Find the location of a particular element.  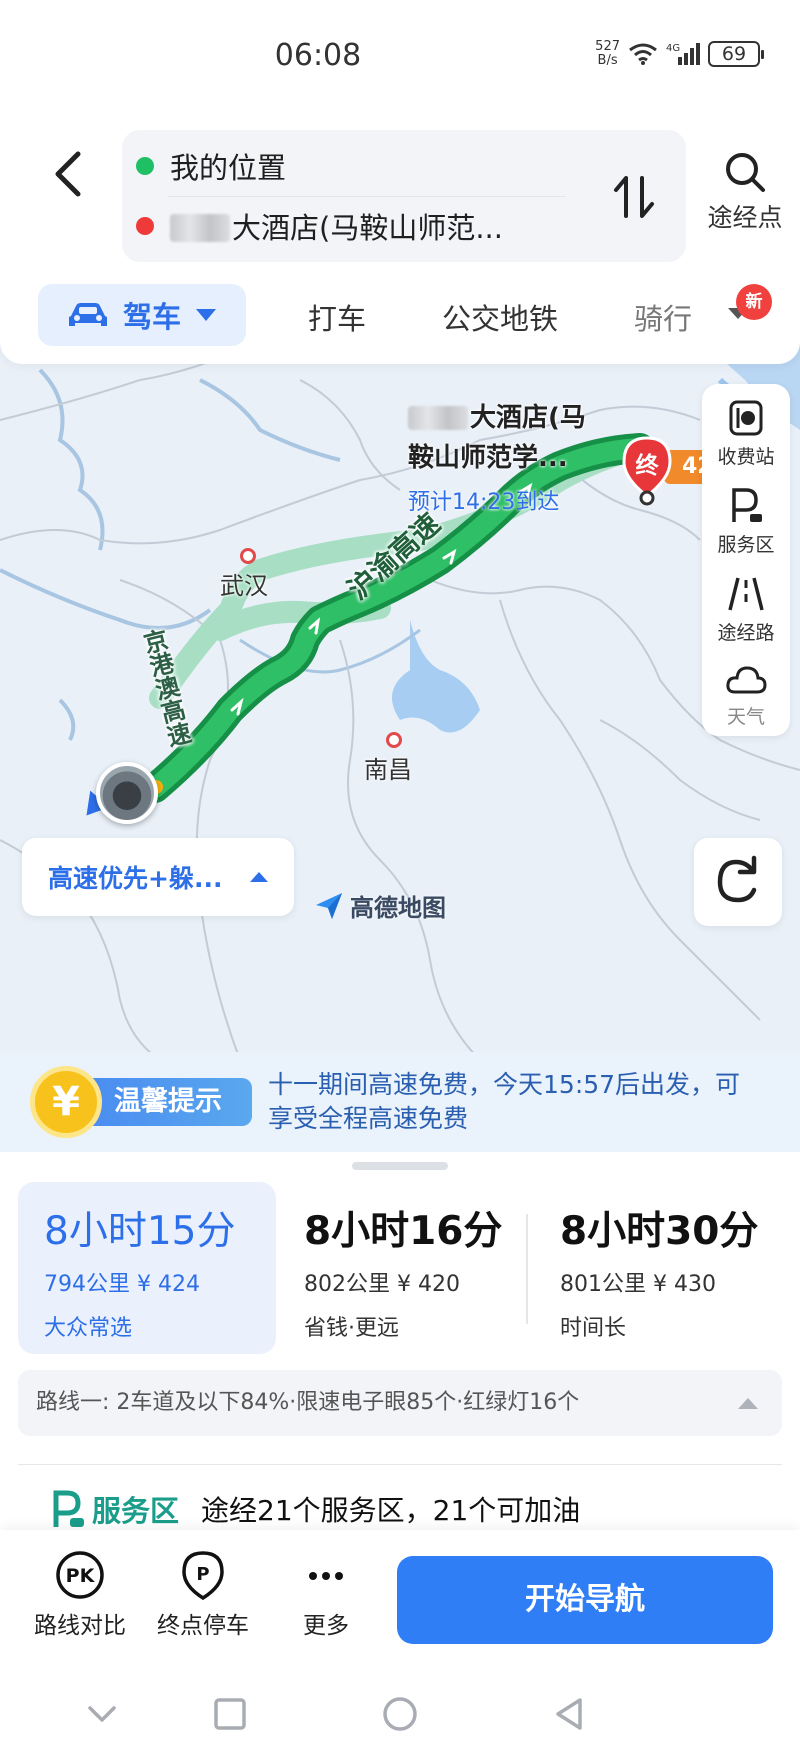

toll-station-tool: 收费站 is located at coordinates (746, 432).